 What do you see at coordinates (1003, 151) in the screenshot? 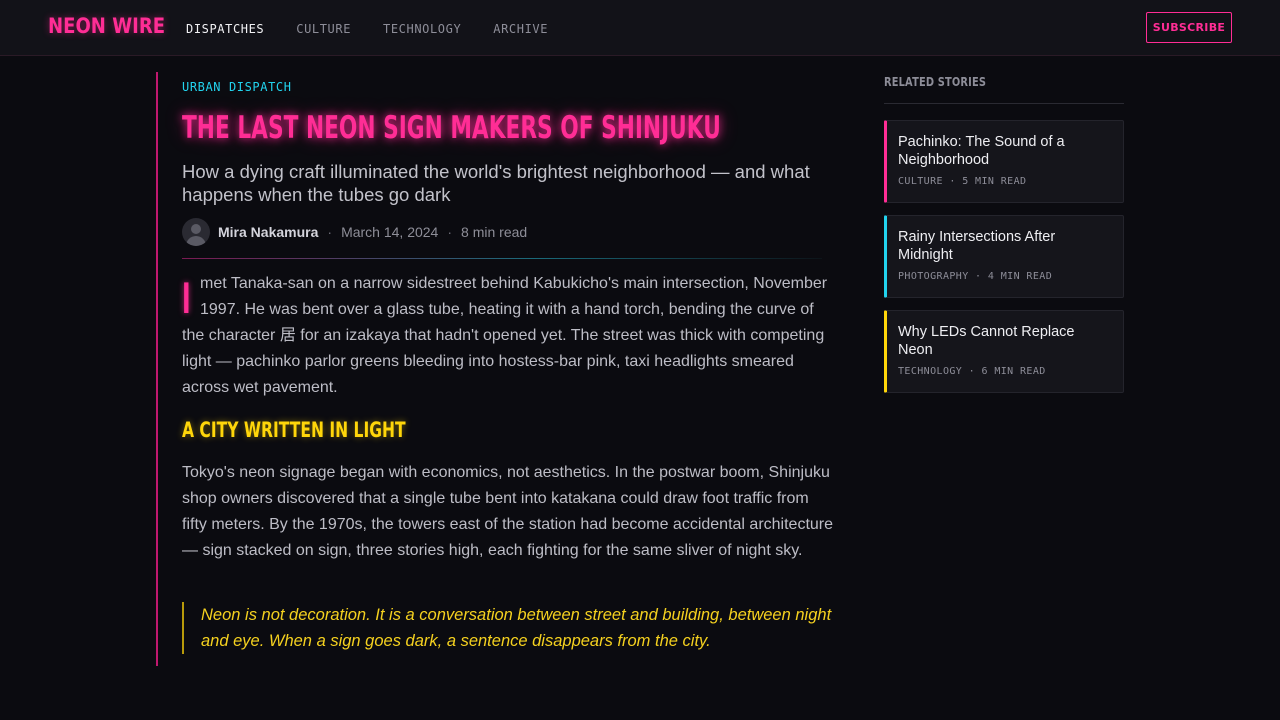
I see `related-story-title: Pachinko: The Sound of a Neighborhood` at bounding box center [1003, 151].